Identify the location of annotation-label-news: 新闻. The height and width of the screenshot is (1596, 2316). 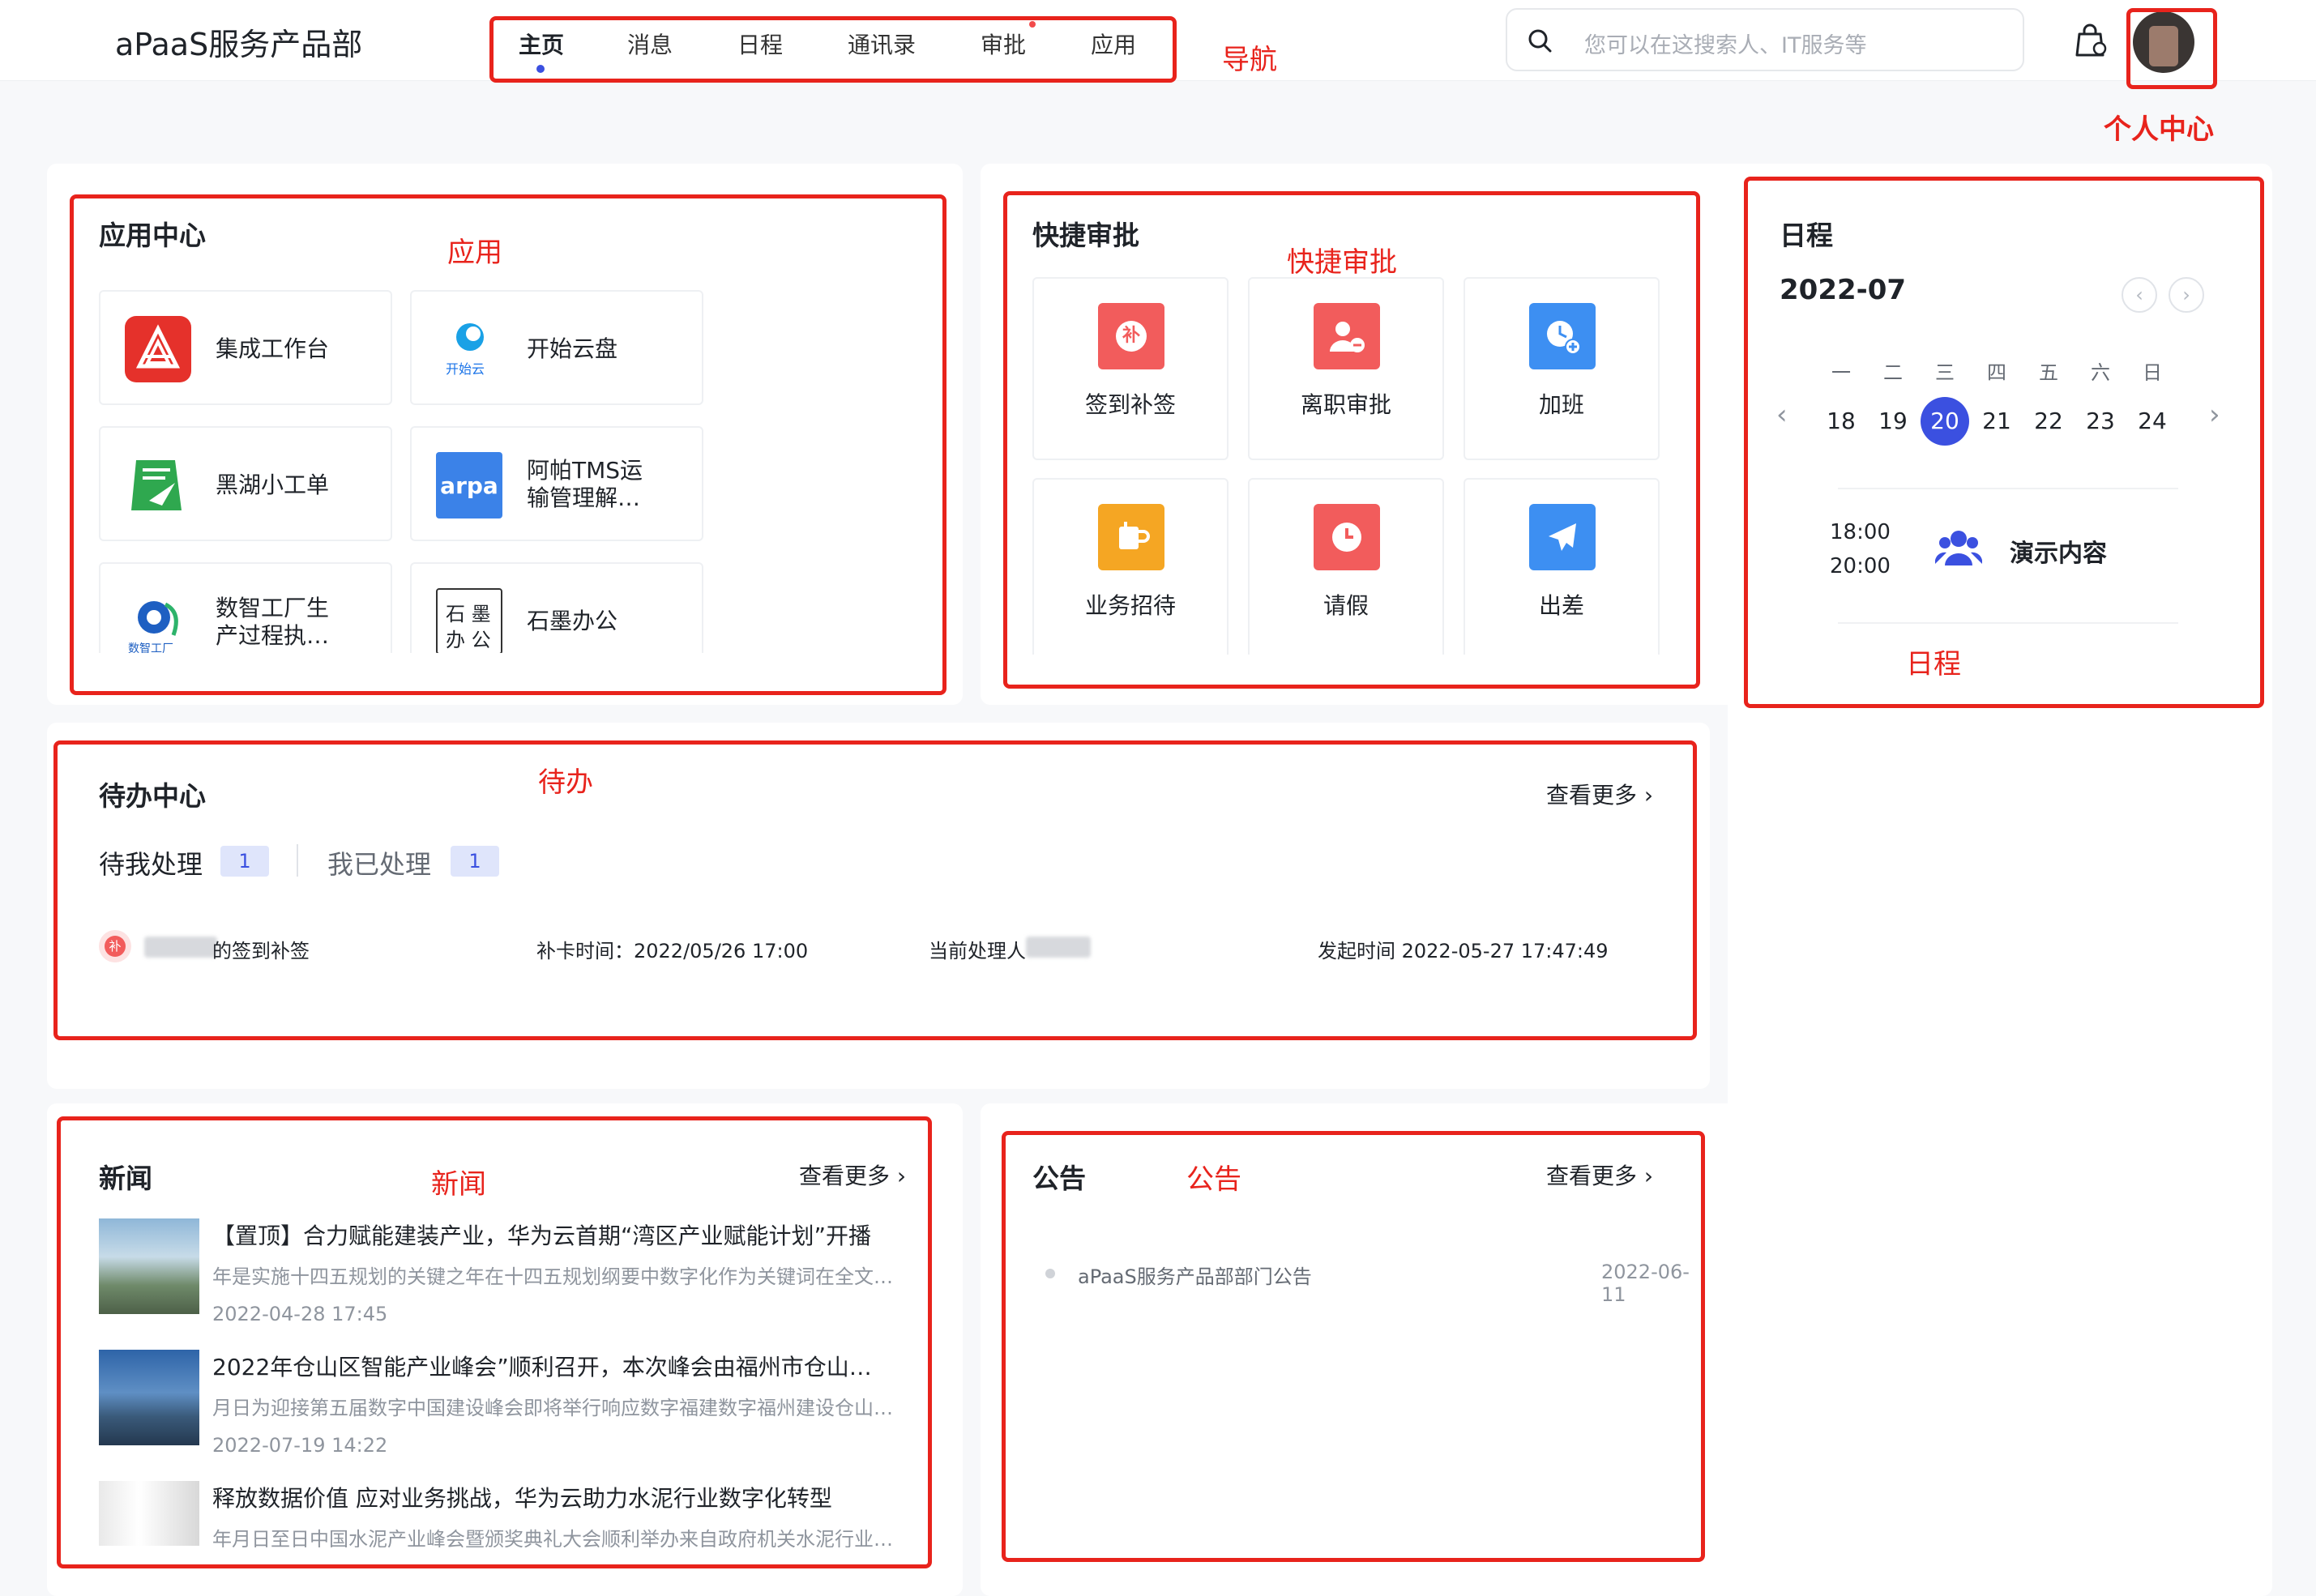
(458, 1184).